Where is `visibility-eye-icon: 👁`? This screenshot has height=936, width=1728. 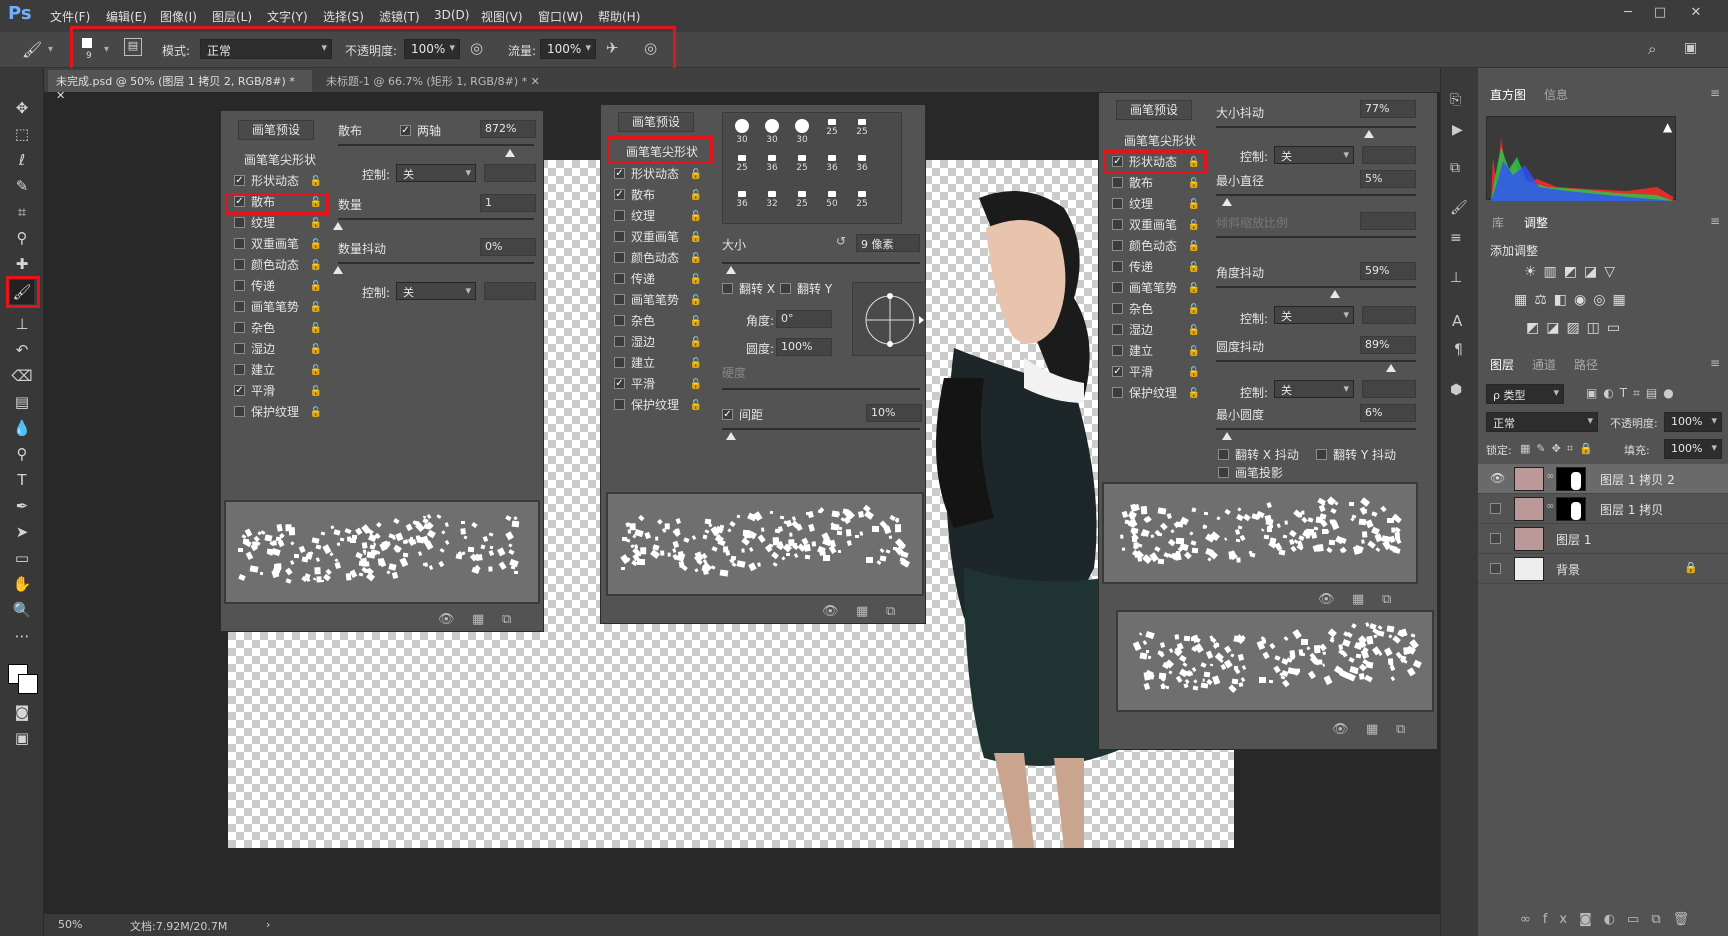 visibility-eye-icon: 👁 is located at coordinates (1497, 478).